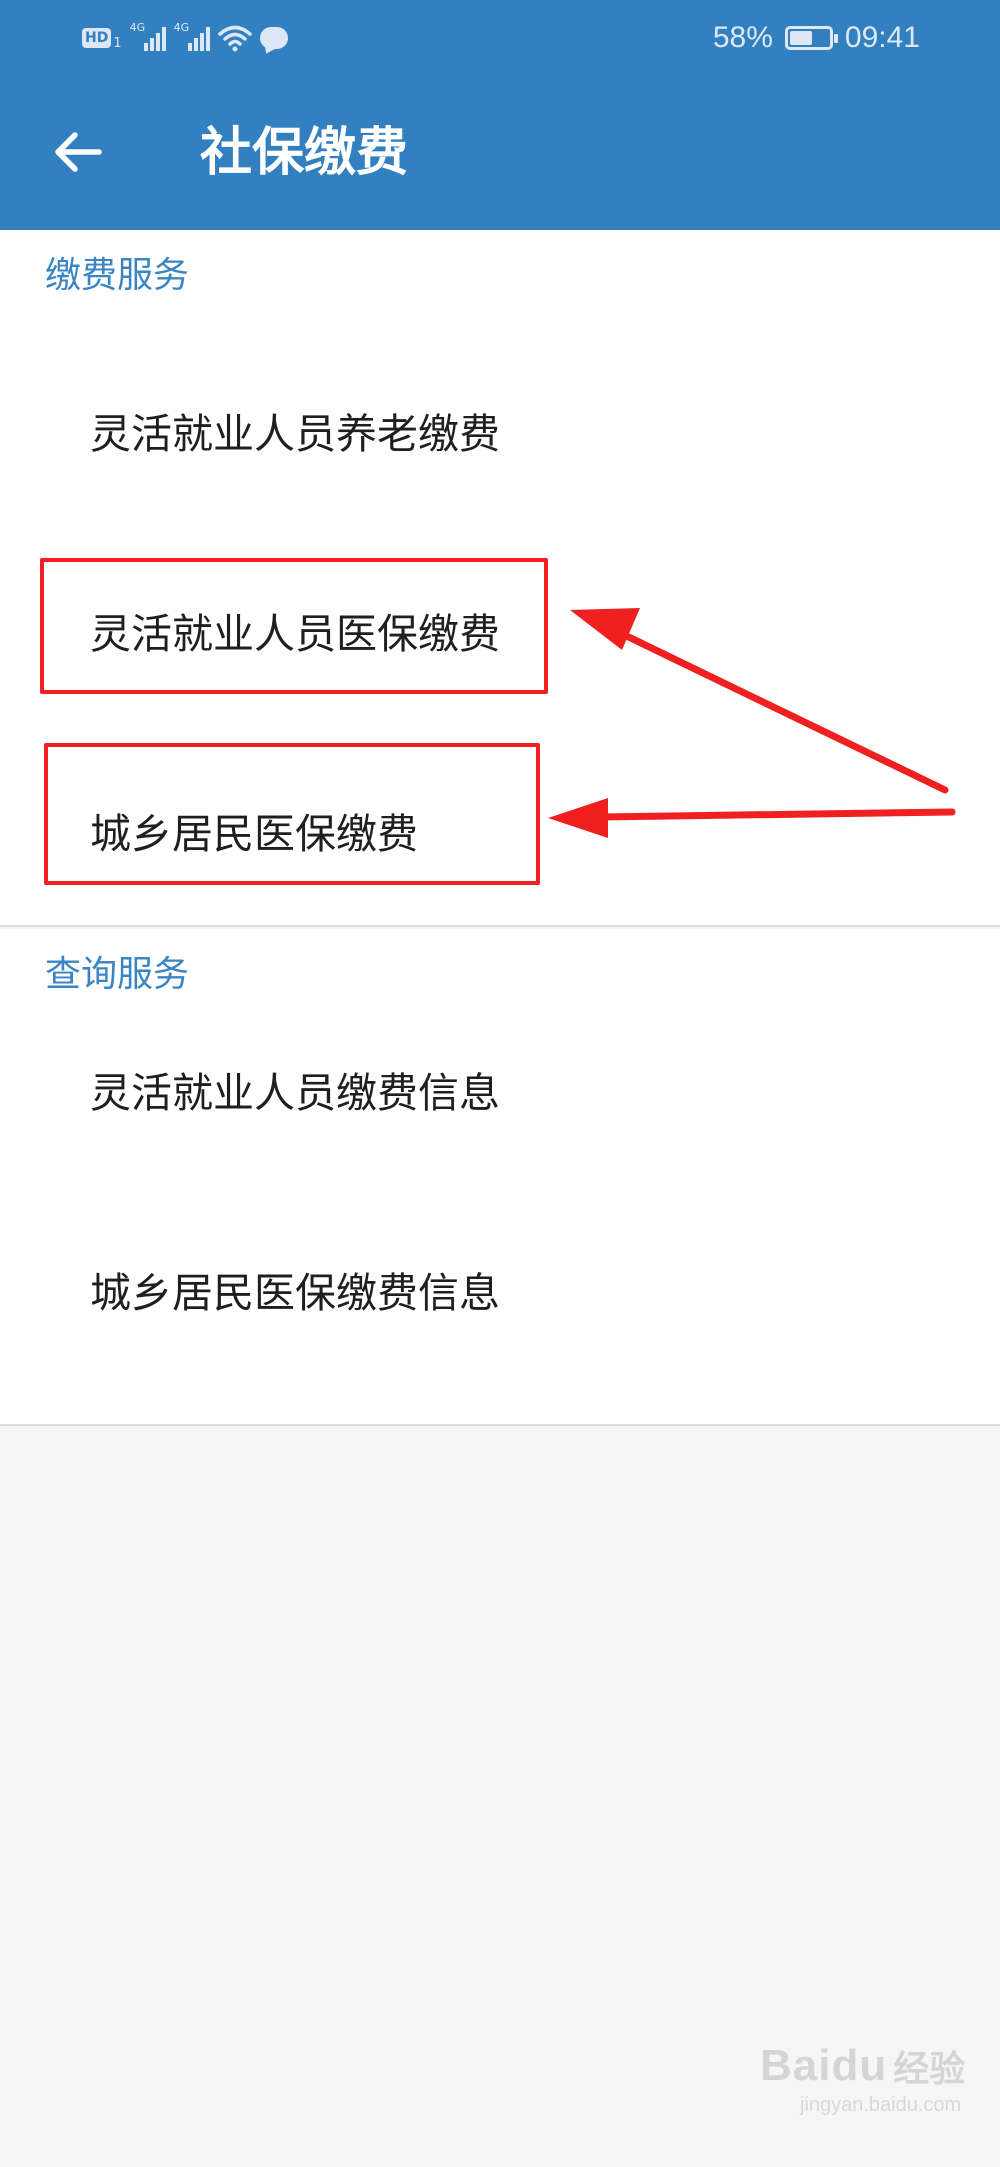 The width and height of the screenshot is (1000, 2167). I want to click on menu-item-flexible-payment-info: 灵活就业人员缴费信息, so click(500, 1089).